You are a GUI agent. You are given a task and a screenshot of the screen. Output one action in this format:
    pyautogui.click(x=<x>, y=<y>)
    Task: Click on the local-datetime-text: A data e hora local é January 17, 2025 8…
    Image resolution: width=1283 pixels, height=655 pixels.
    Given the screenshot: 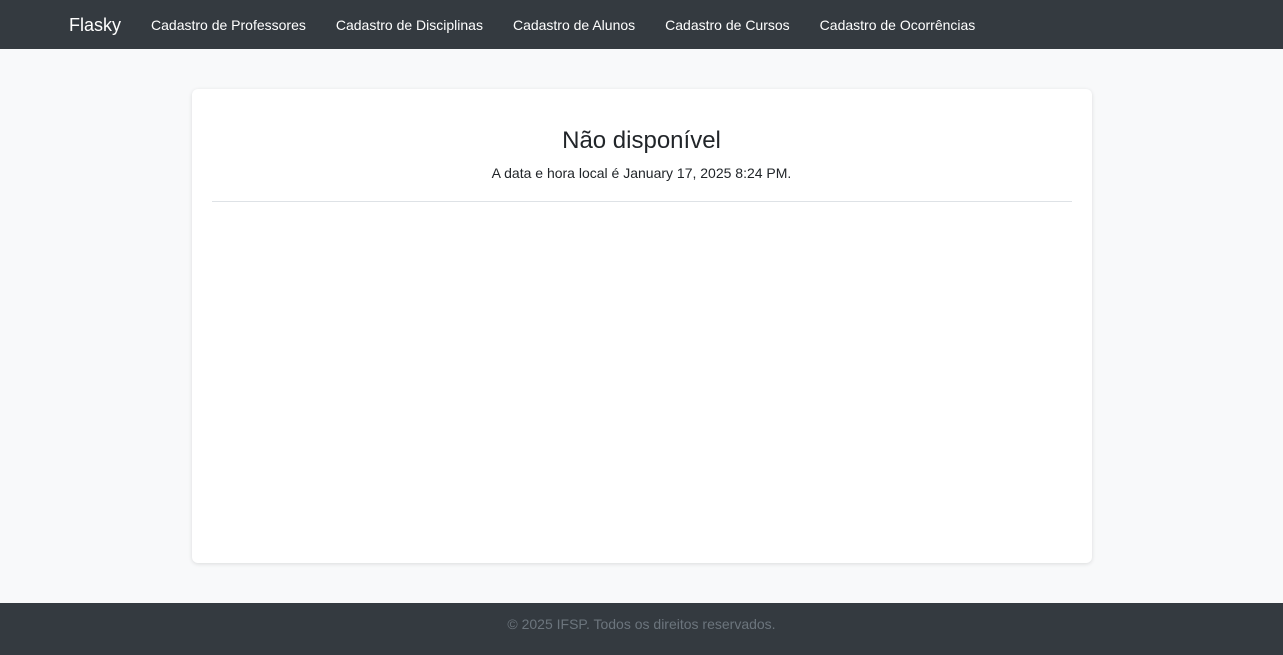 What is the action you would take?
    pyautogui.click(x=641, y=173)
    